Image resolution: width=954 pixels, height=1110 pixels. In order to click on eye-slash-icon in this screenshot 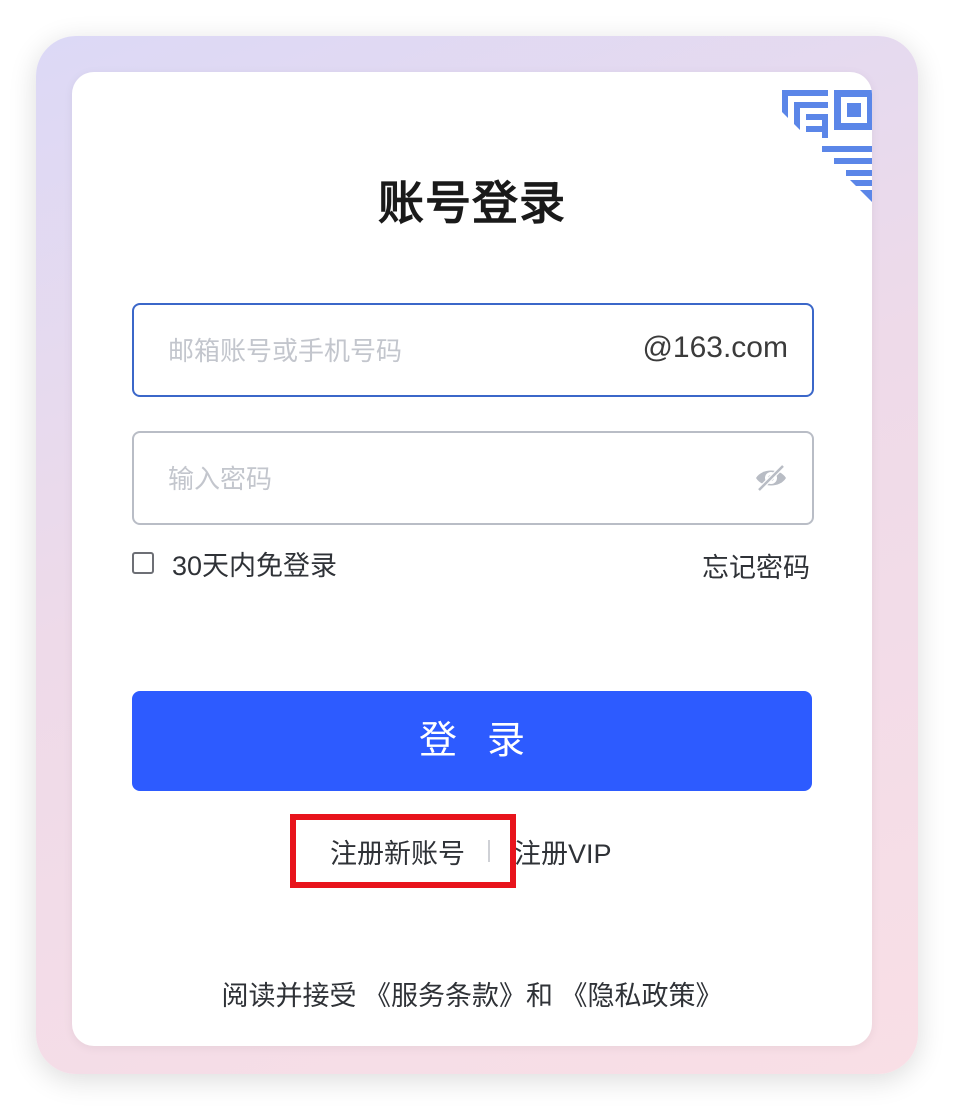, I will do `click(771, 478)`.